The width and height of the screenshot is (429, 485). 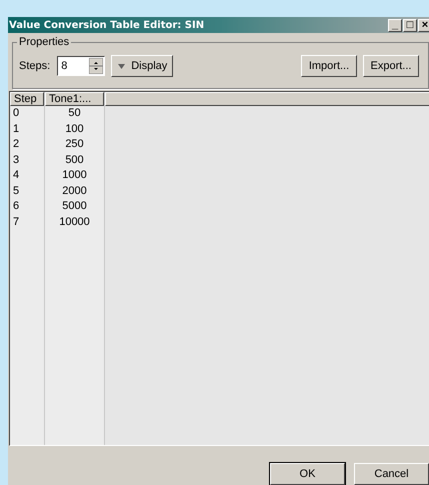 What do you see at coordinates (74, 129) in the screenshot?
I see `table-cell-text: 100` at bounding box center [74, 129].